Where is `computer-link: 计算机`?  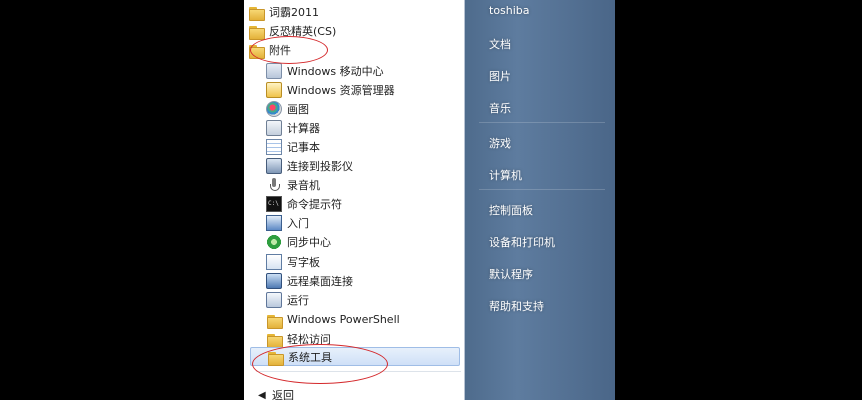
computer-link: 计算机 is located at coordinates (505, 175).